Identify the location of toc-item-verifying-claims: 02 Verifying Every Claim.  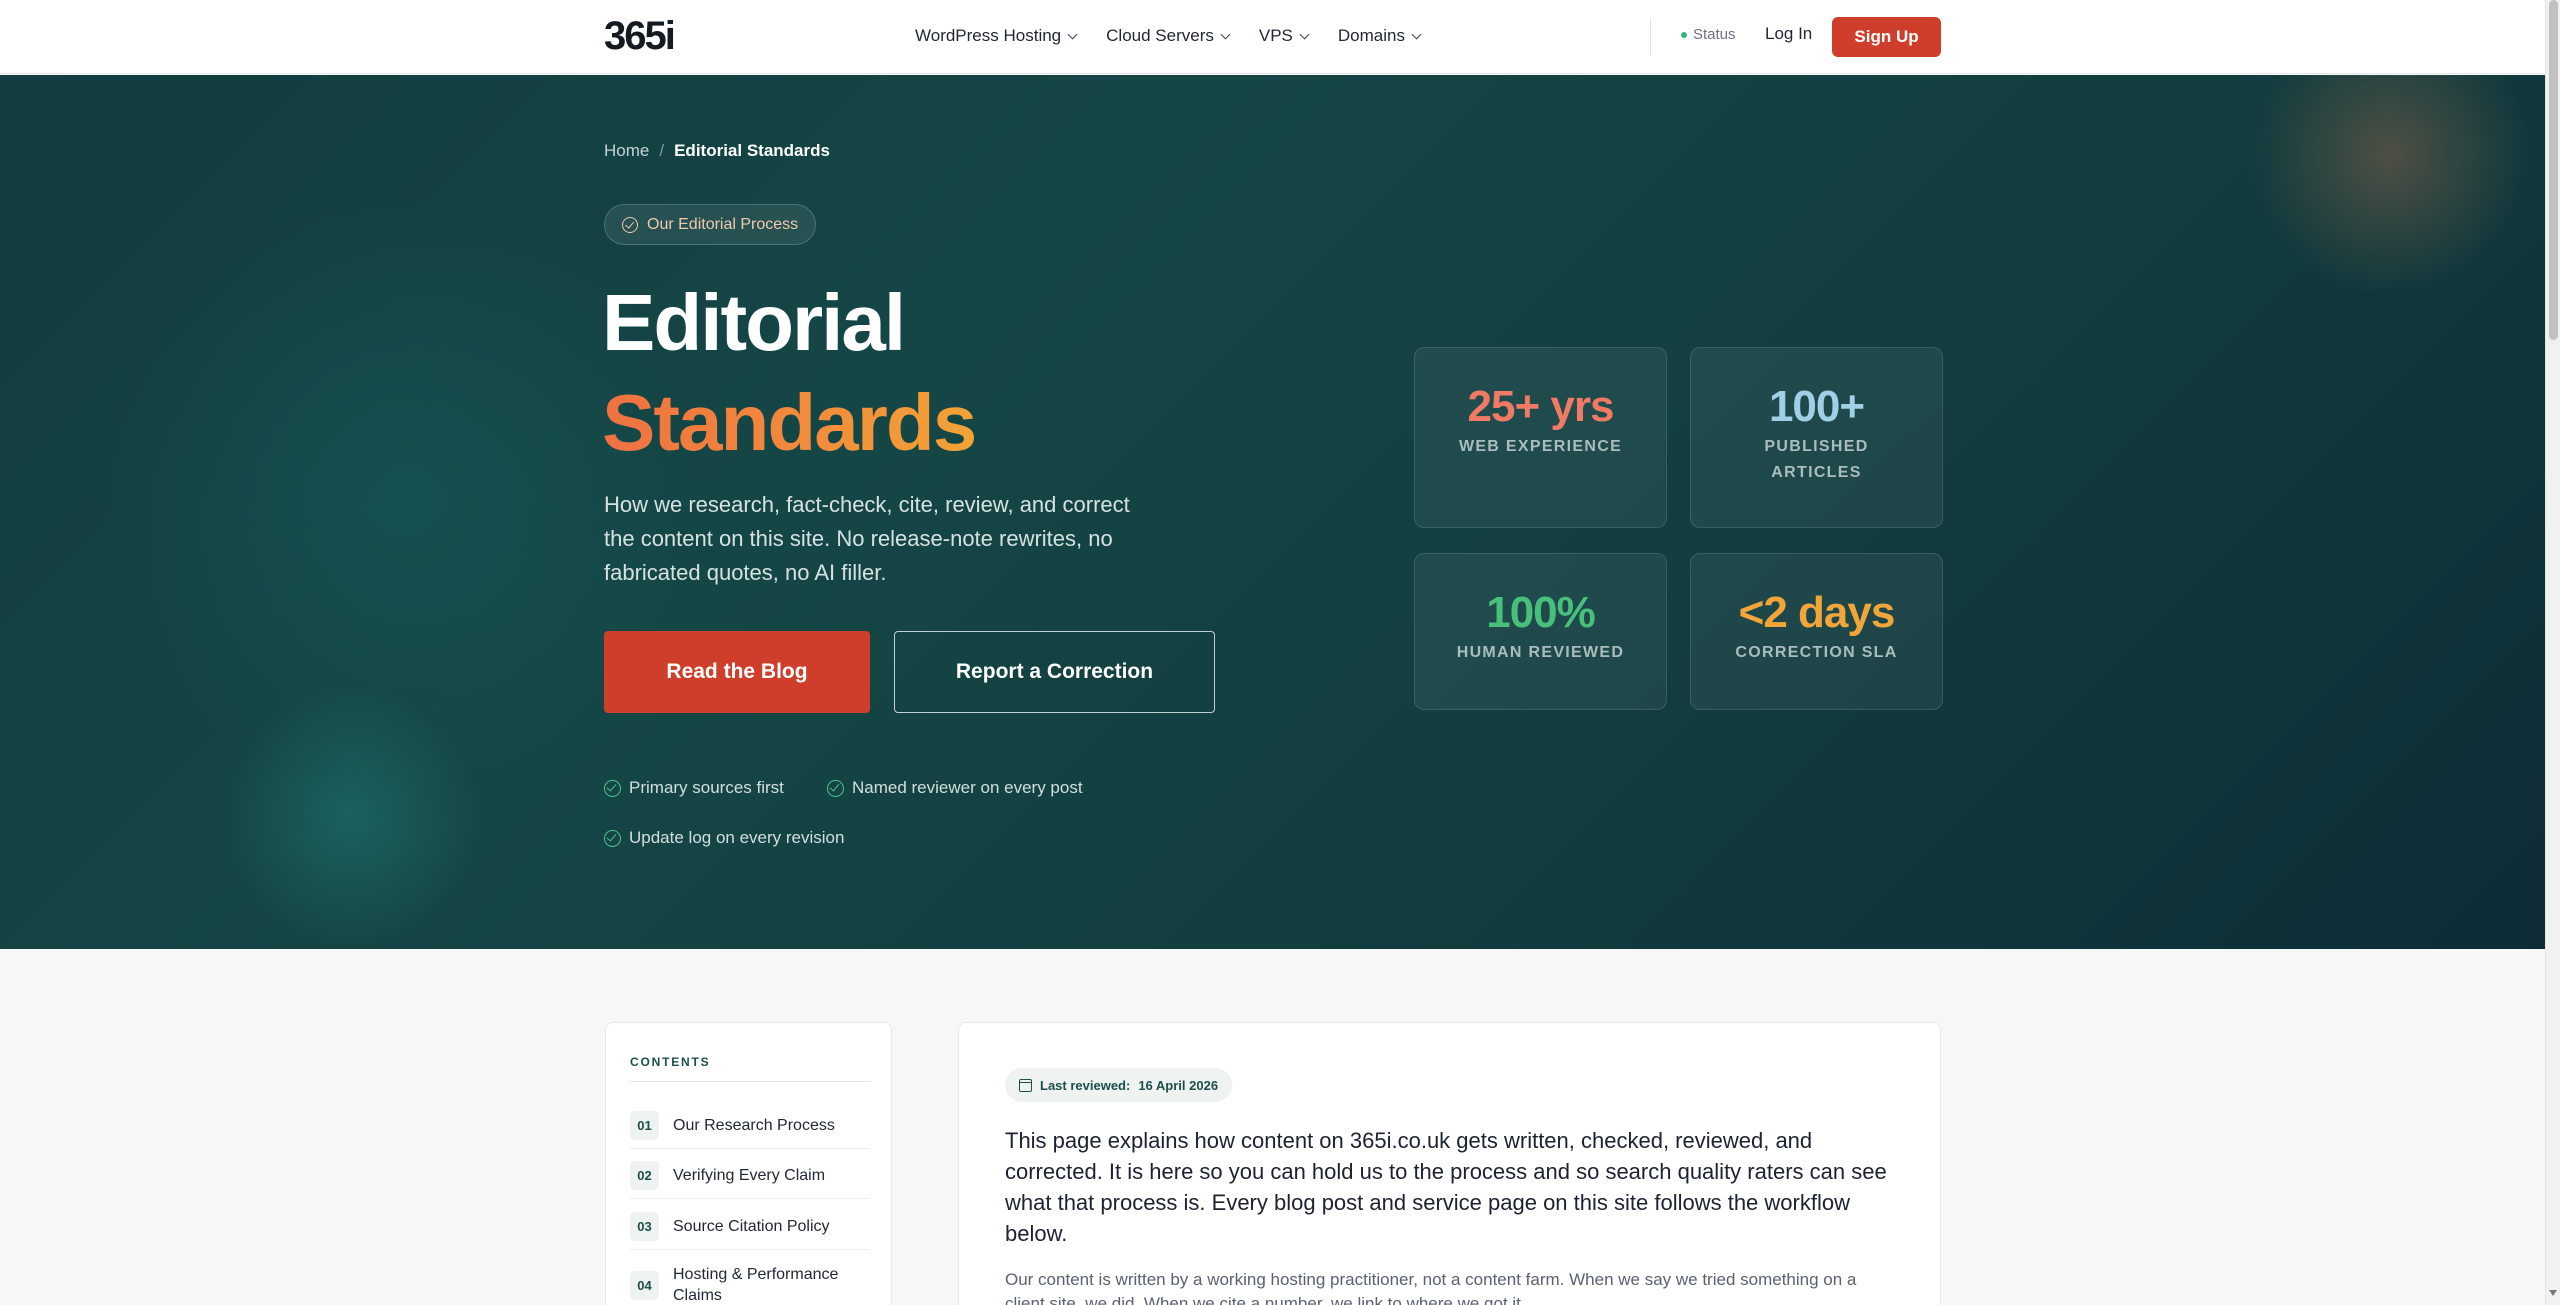
(750, 1176).